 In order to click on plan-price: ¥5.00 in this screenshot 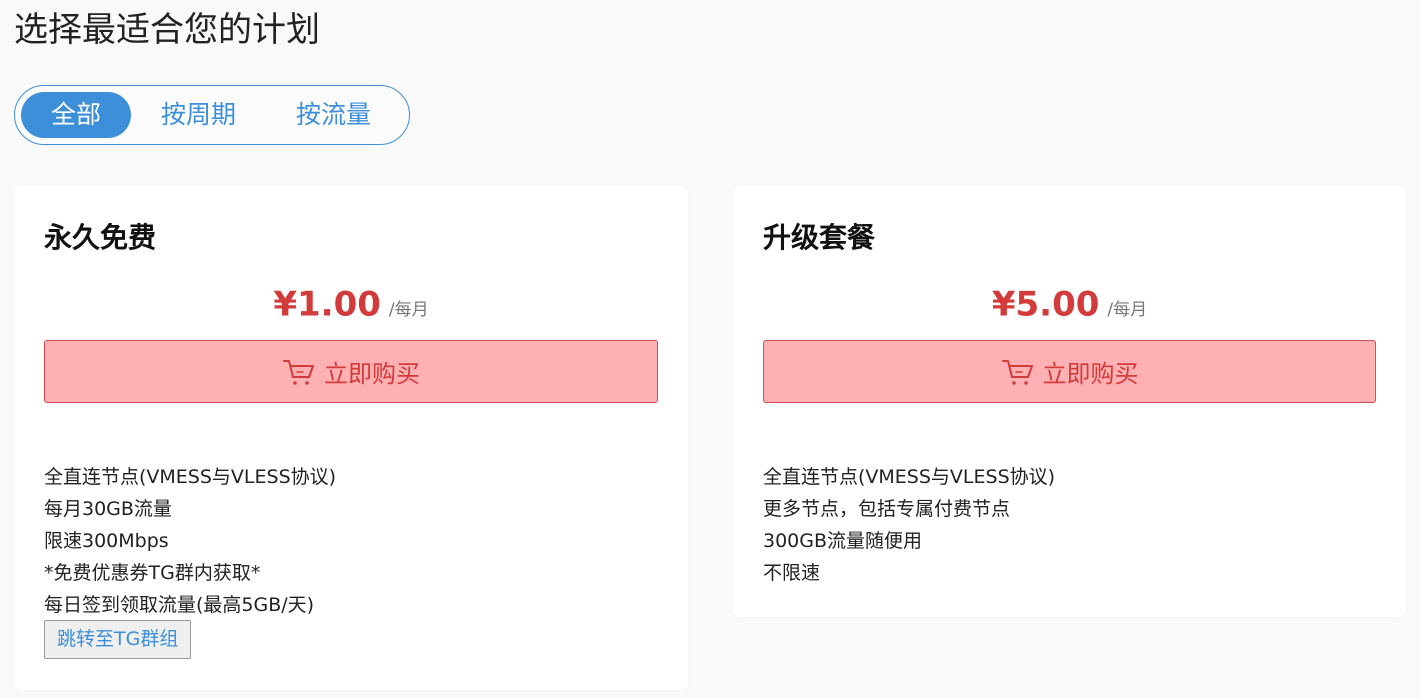, I will do `click(1045, 304)`.